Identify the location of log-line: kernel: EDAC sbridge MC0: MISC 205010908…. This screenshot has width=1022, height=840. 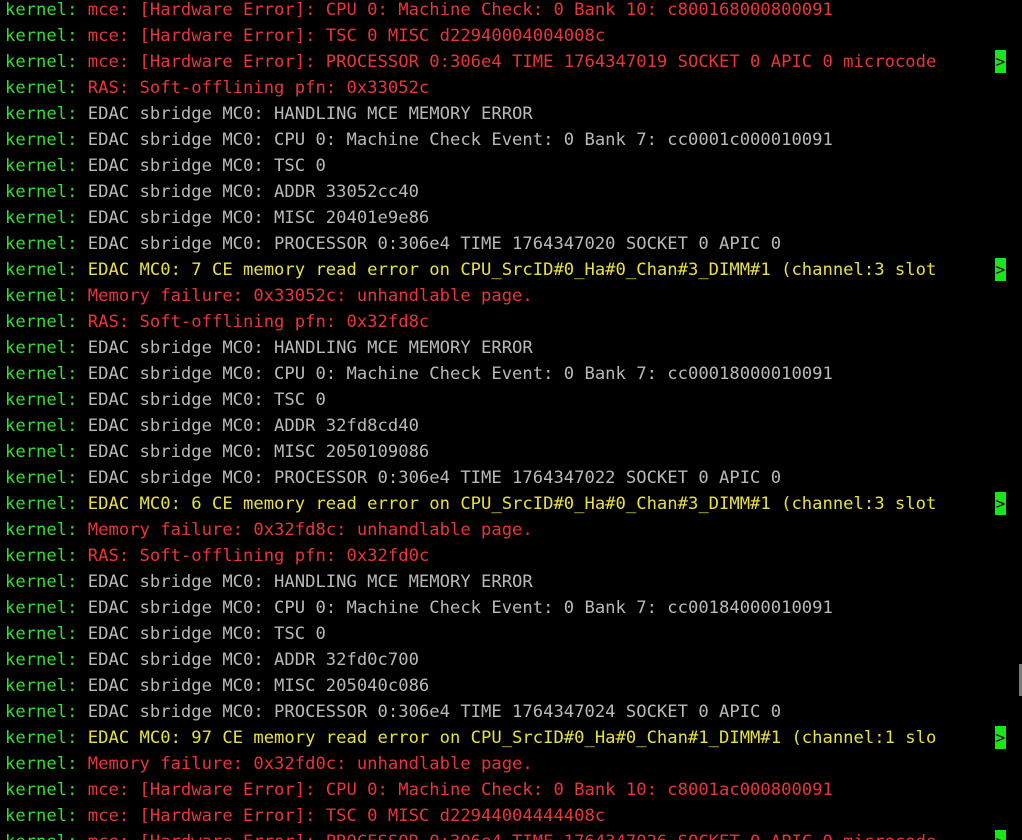
(505, 452).